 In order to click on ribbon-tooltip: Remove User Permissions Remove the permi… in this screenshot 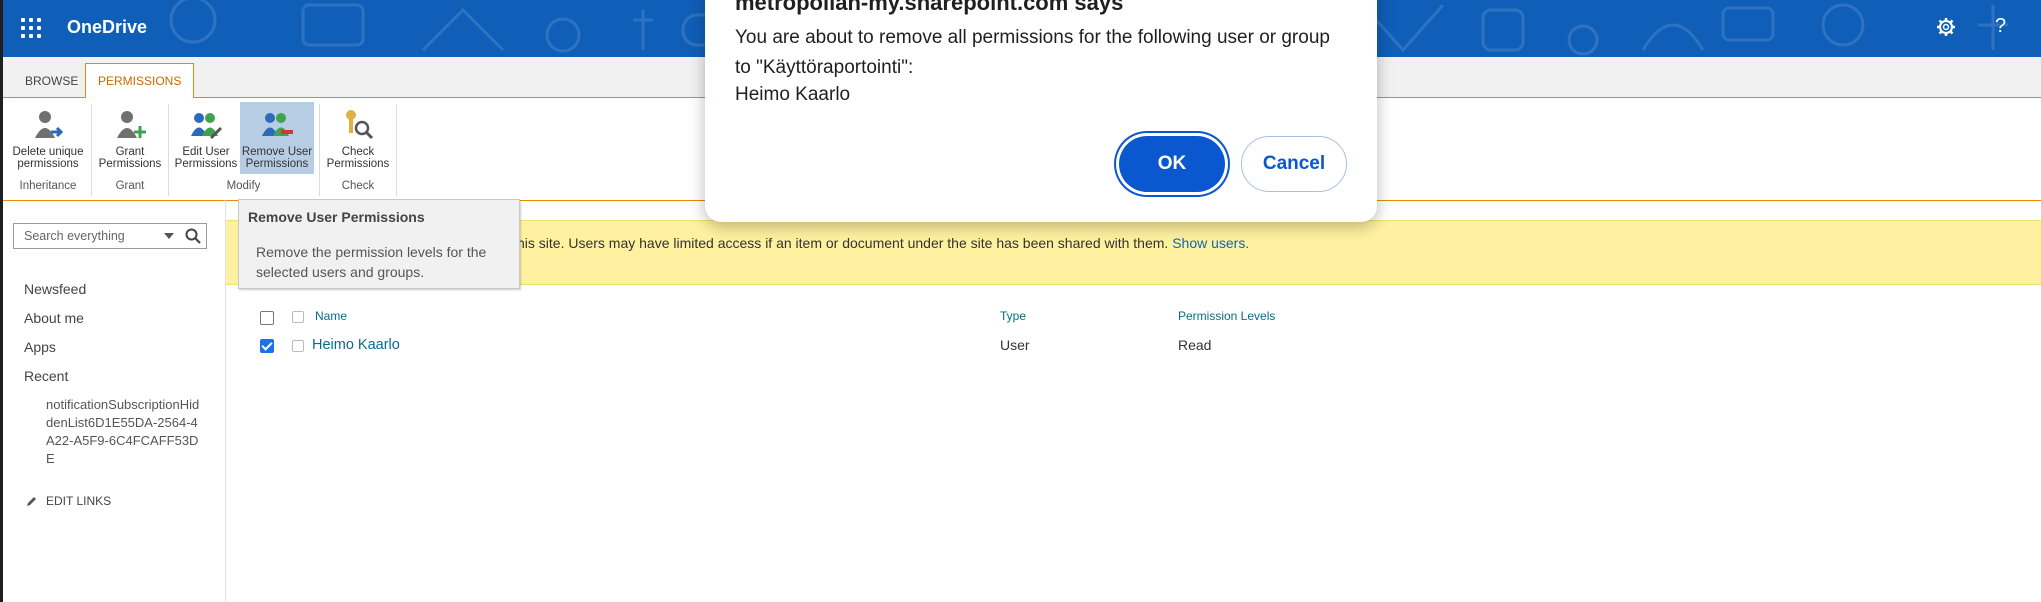, I will do `click(379, 244)`.